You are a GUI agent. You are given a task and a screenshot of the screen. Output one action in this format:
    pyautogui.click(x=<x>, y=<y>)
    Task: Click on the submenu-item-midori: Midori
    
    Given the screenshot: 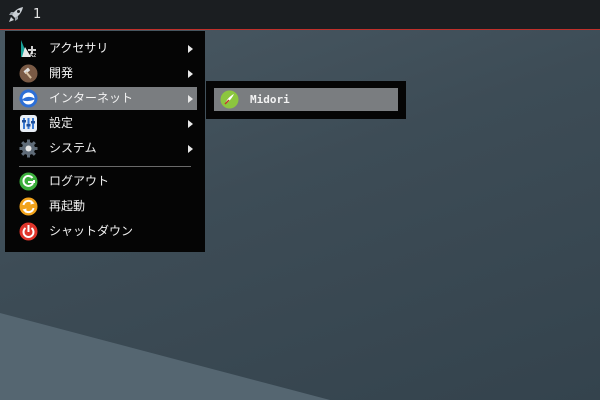 What is the action you would take?
    pyautogui.click(x=306, y=99)
    